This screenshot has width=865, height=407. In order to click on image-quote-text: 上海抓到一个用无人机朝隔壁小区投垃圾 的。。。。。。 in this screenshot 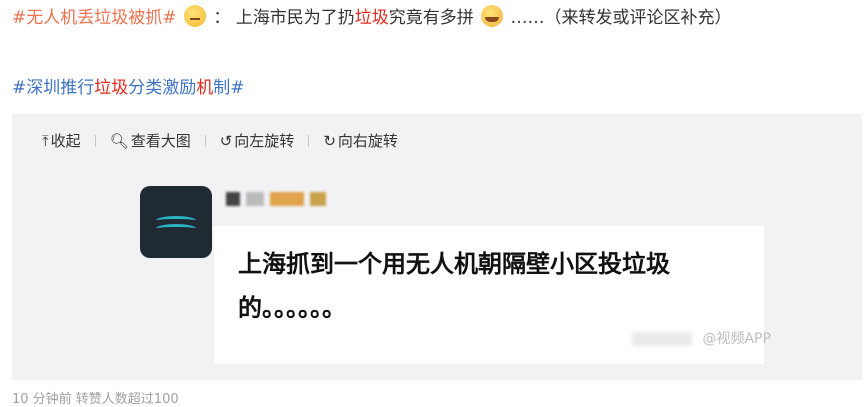, I will do `click(454, 286)`.